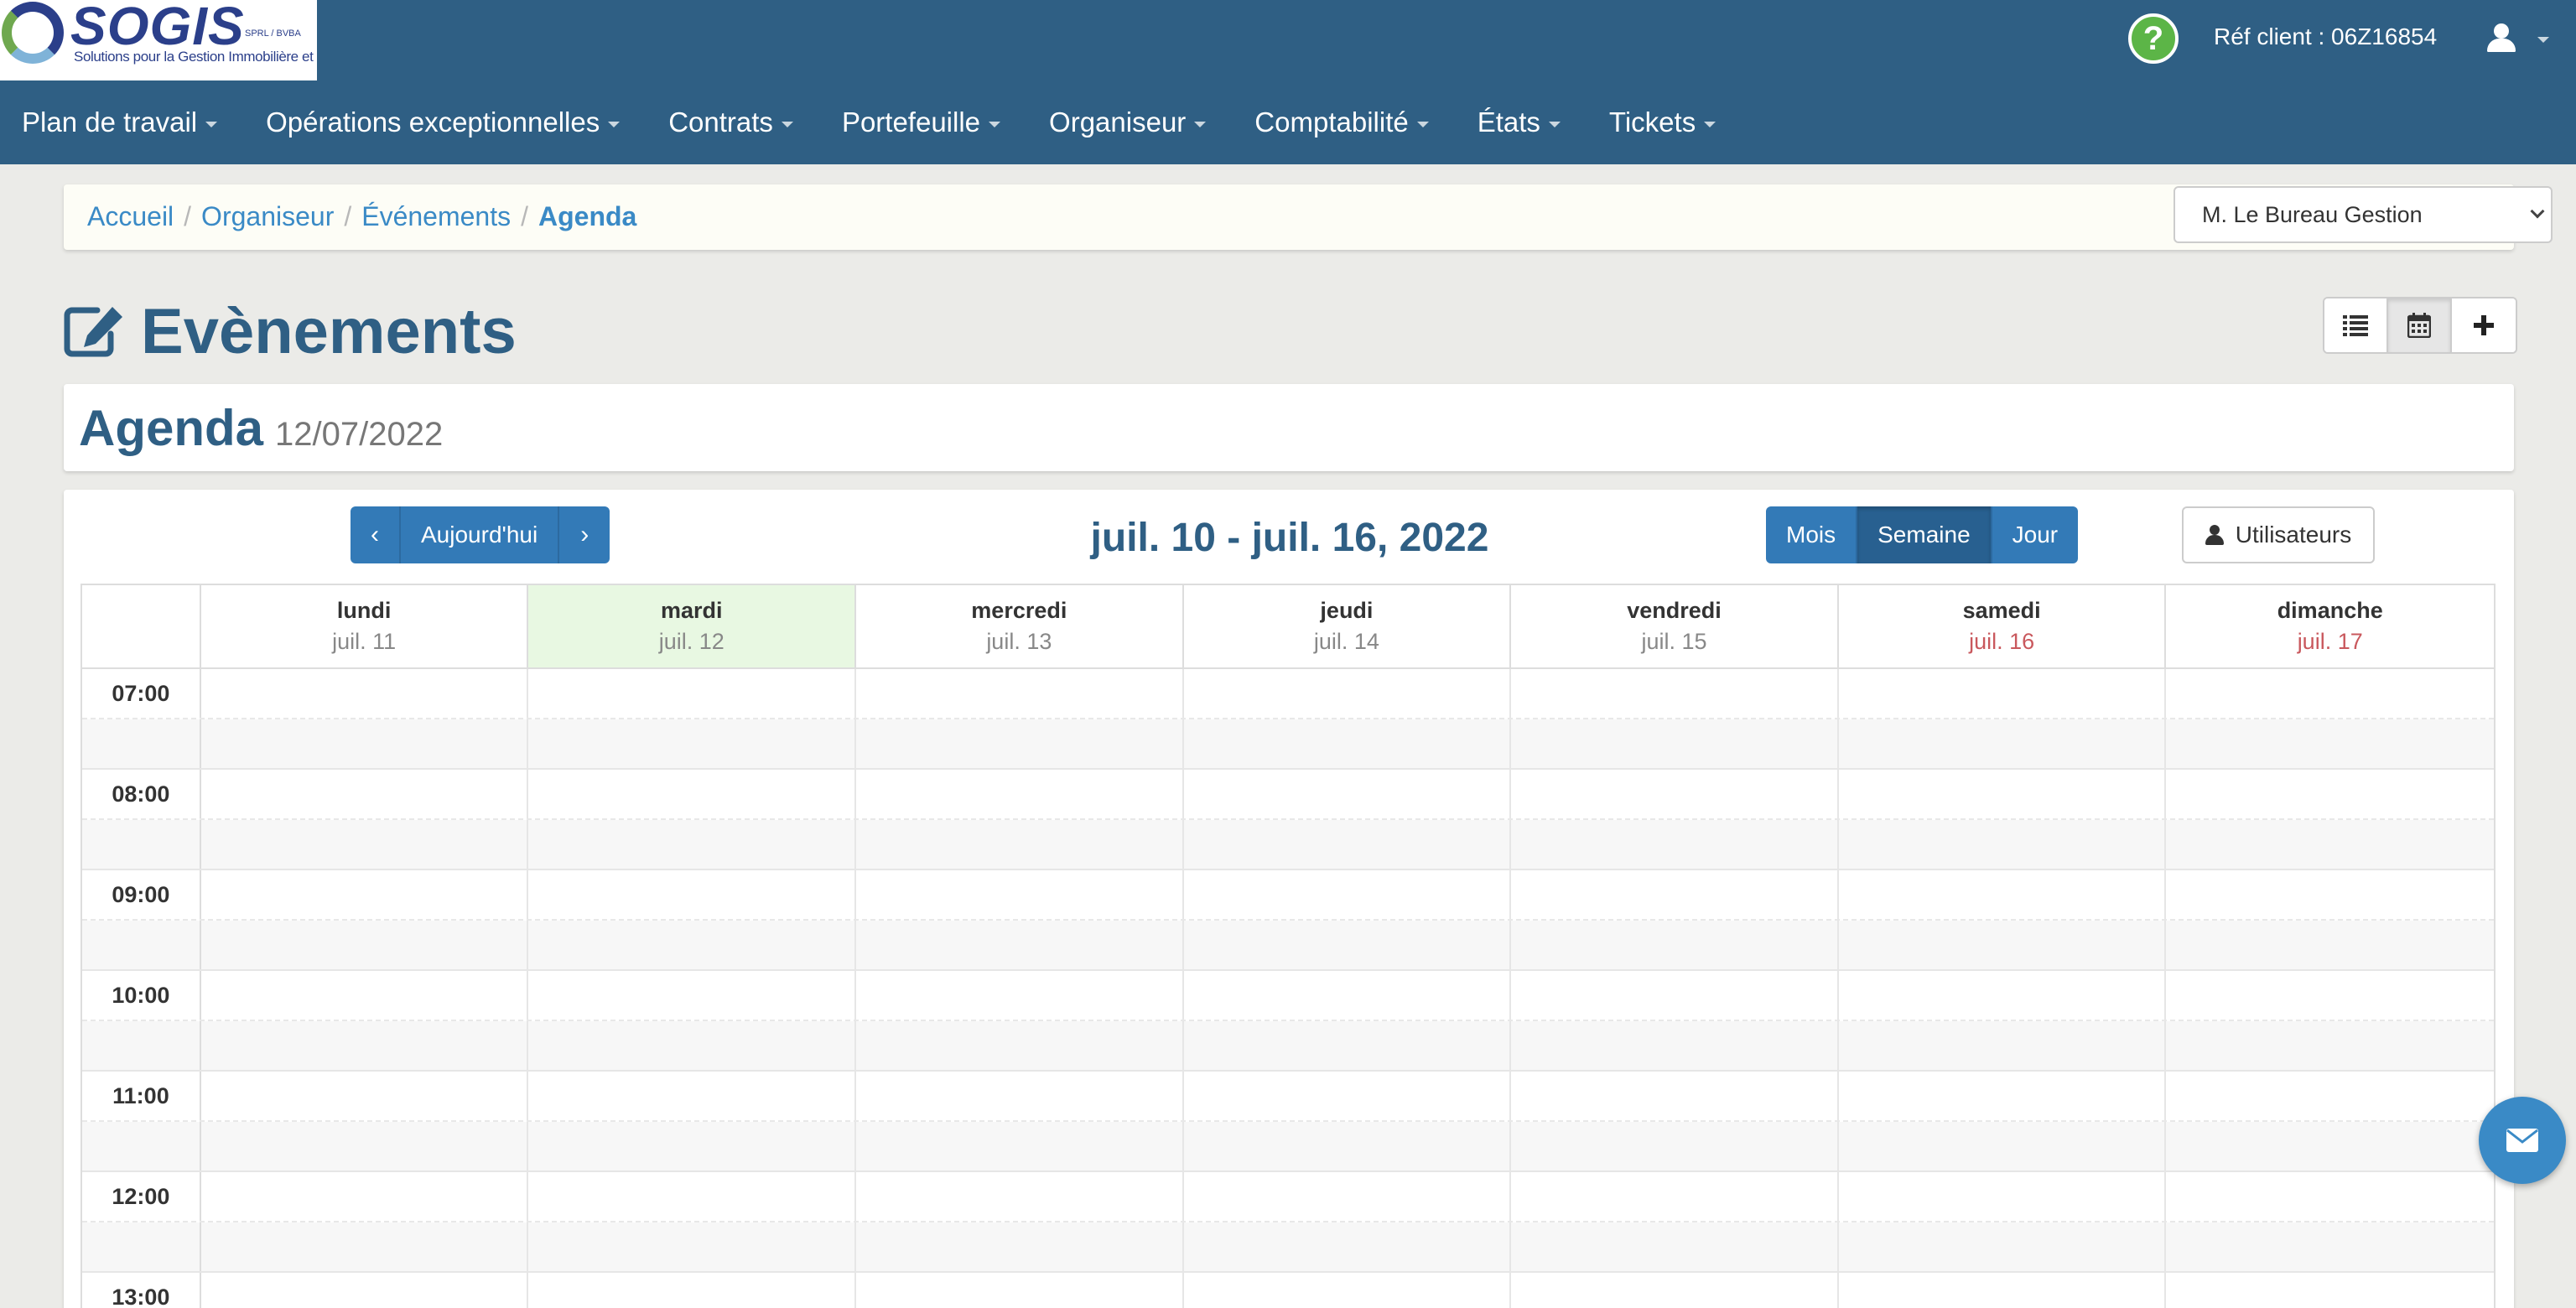 Image resolution: width=2576 pixels, height=1308 pixels. What do you see at coordinates (692, 626) in the screenshot?
I see `day-header-mardi: mardi juil. 12` at bounding box center [692, 626].